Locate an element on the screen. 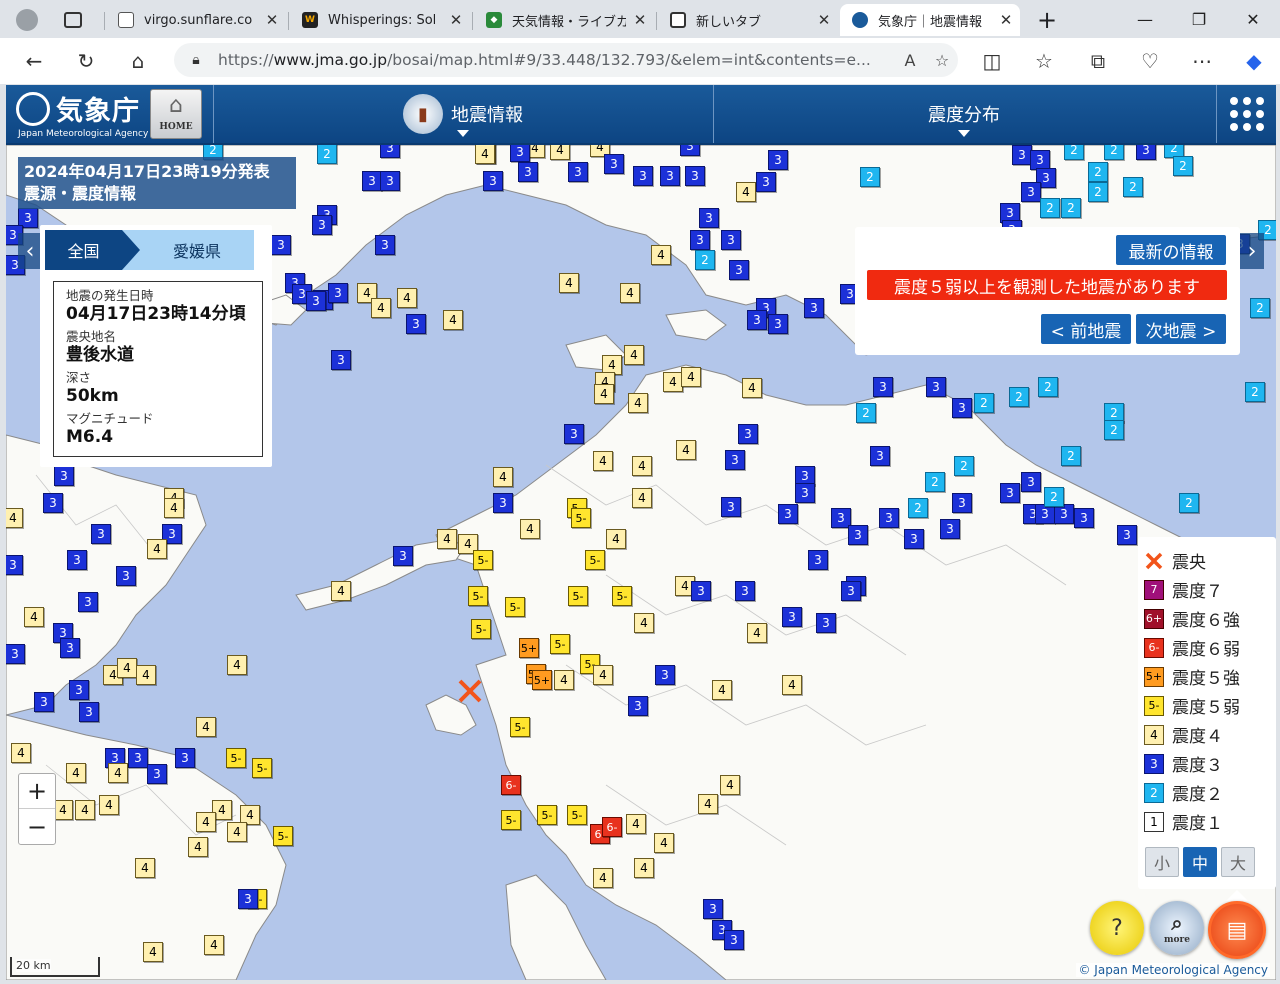  zoom-in-button: + is located at coordinates (37, 791).